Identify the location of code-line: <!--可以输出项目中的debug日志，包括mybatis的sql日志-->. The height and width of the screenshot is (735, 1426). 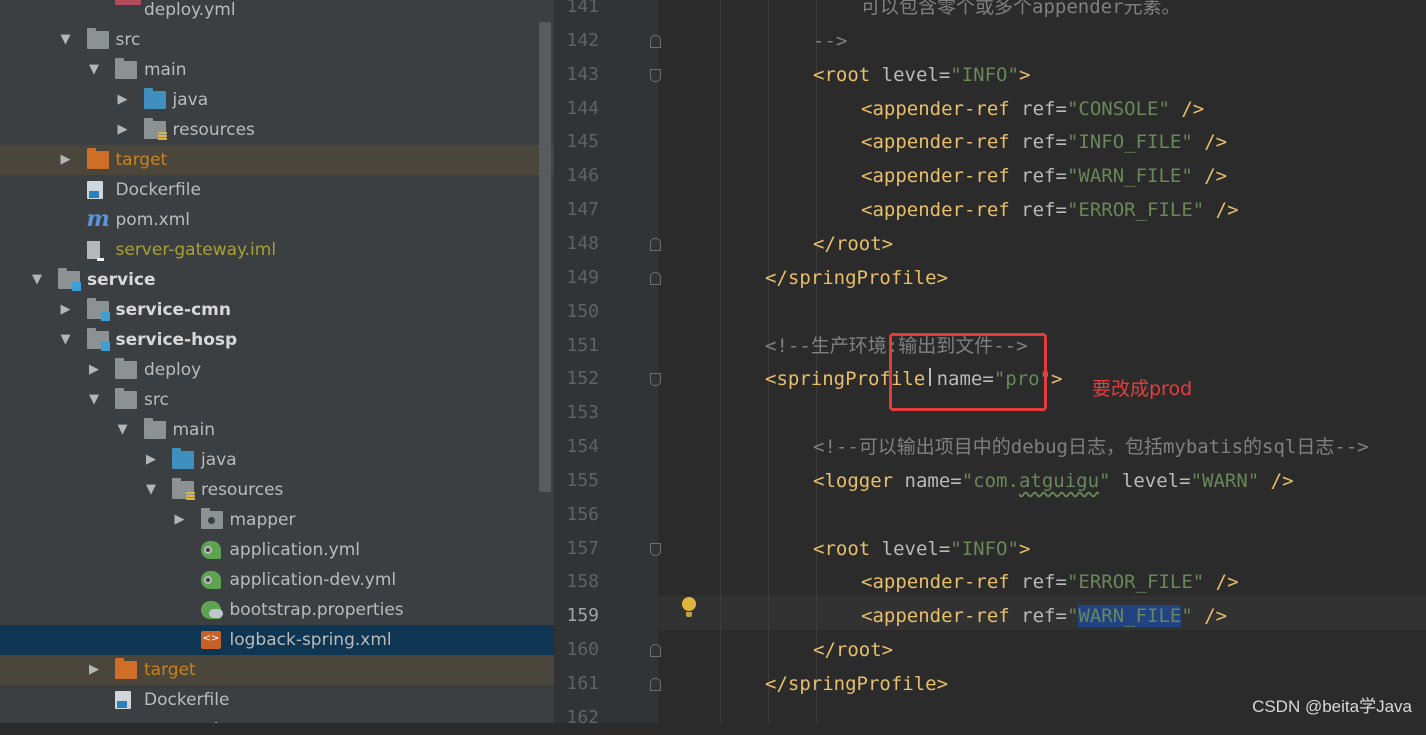
(1091, 447).